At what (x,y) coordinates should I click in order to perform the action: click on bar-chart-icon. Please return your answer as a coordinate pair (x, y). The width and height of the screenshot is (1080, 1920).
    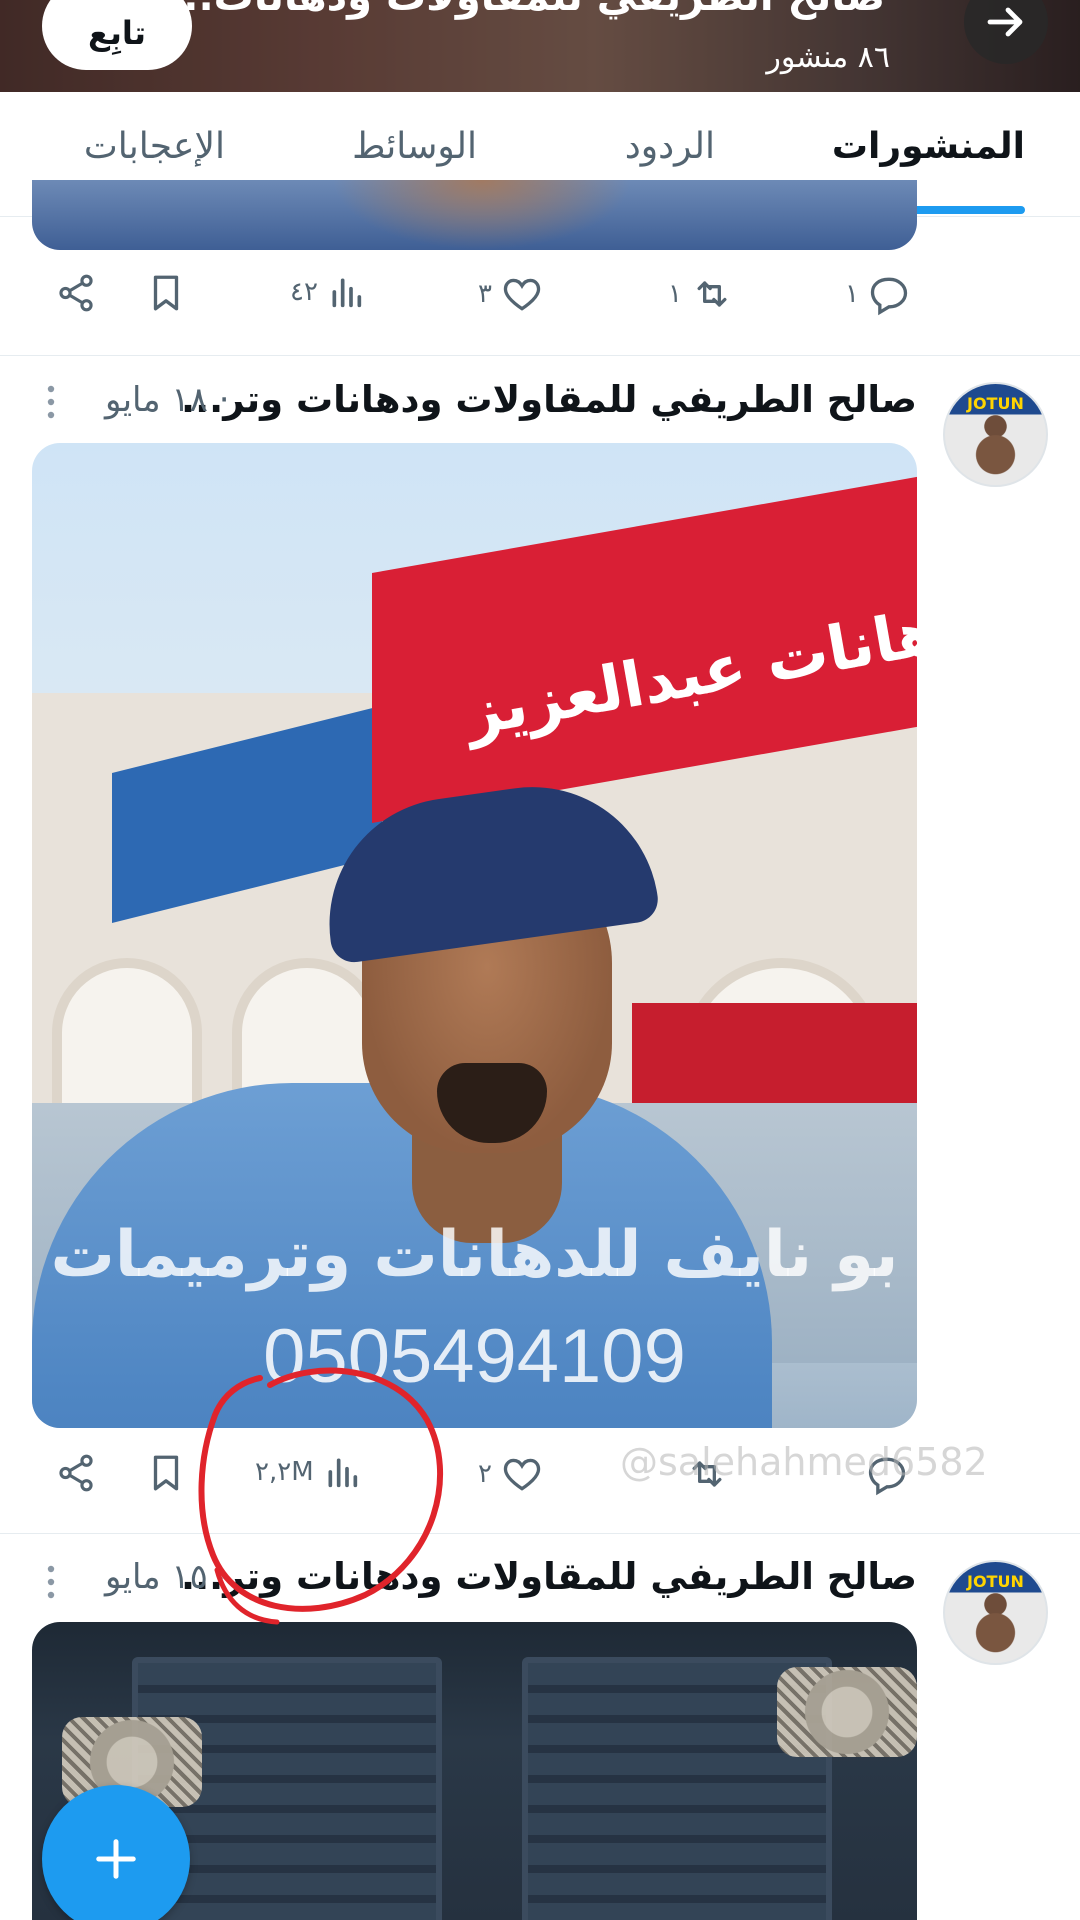
    Looking at the image, I should click on (347, 293).